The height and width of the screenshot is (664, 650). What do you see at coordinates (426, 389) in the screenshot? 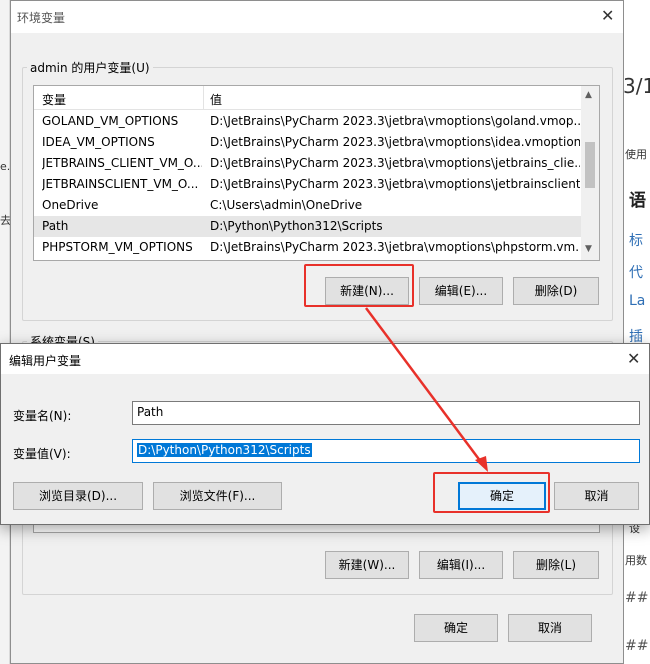
I see `annotation-arrow` at bounding box center [426, 389].